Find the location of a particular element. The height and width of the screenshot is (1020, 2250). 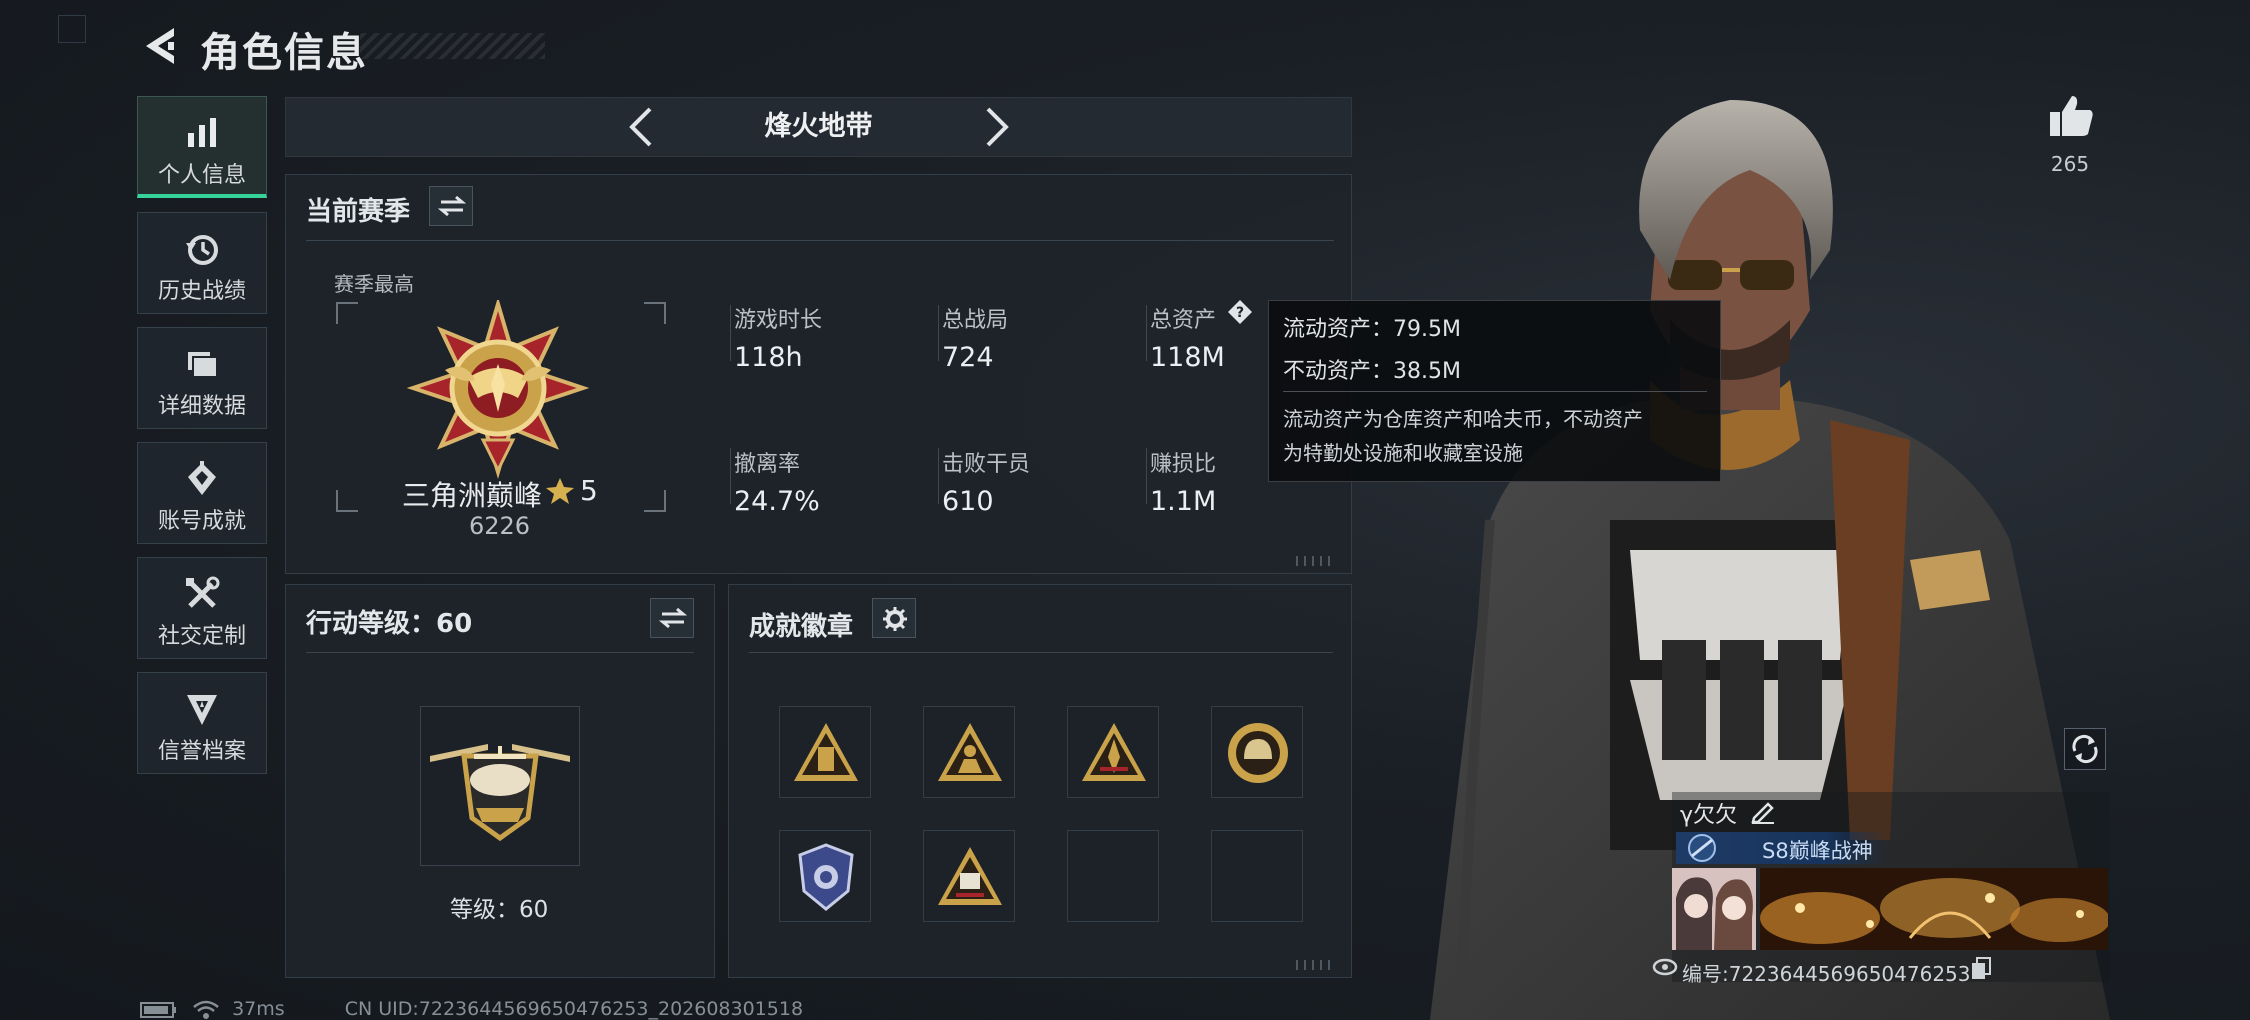

thumbs-up-icon is located at coordinates (2071, 116).